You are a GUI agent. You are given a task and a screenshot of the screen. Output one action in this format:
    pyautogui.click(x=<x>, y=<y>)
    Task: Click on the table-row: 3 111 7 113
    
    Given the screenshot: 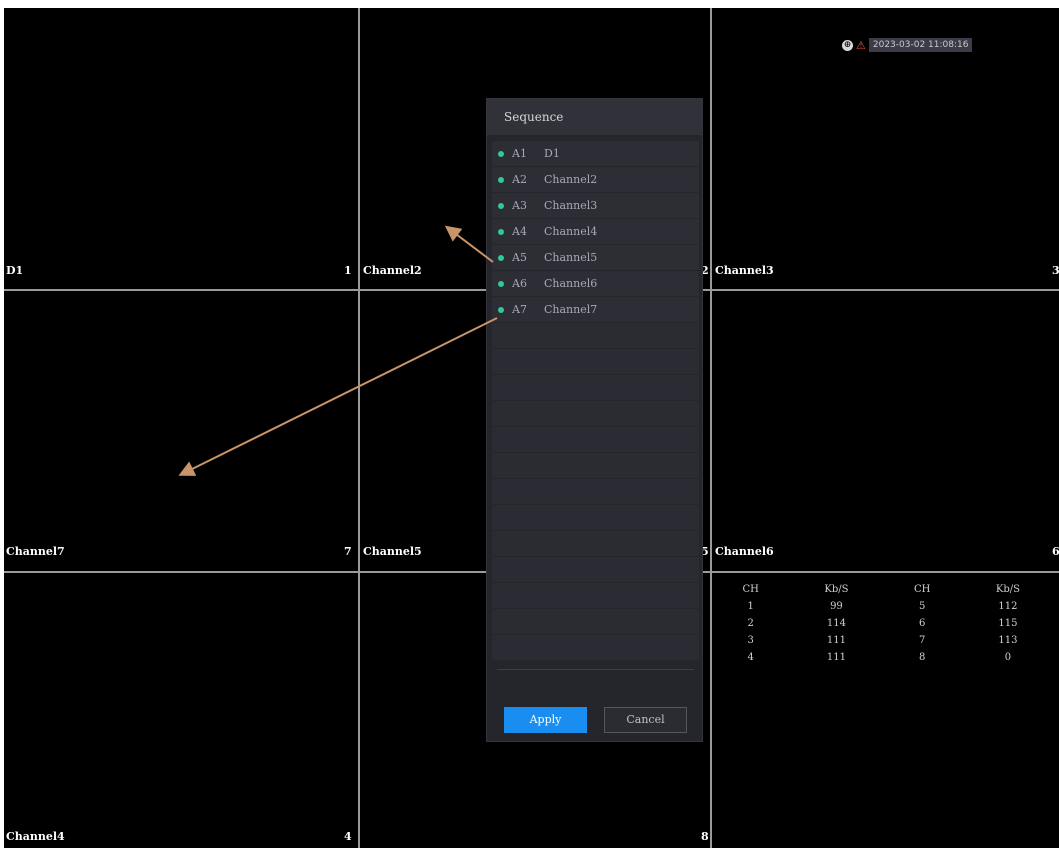 What is the action you would take?
    pyautogui.click(x=887, y=640)
    